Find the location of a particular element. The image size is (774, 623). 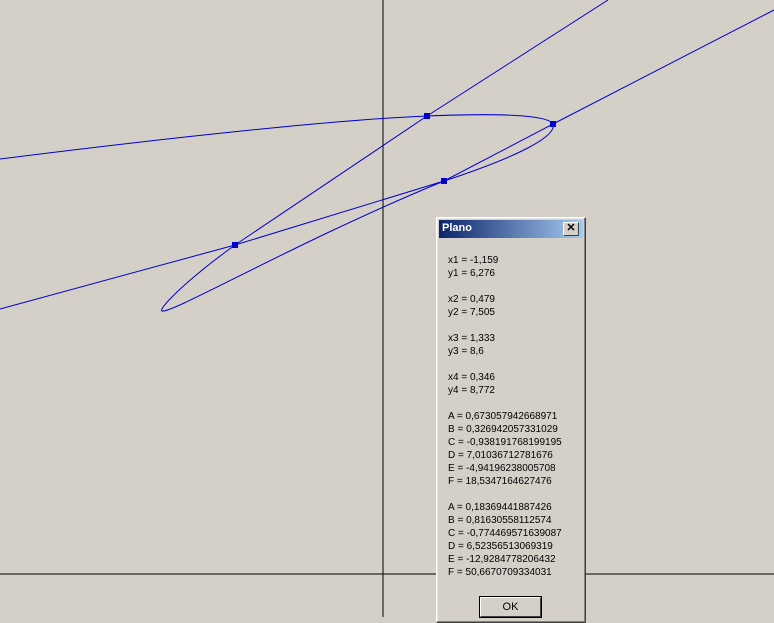

dialog-title: Plano is located at coordinates (457, 228).